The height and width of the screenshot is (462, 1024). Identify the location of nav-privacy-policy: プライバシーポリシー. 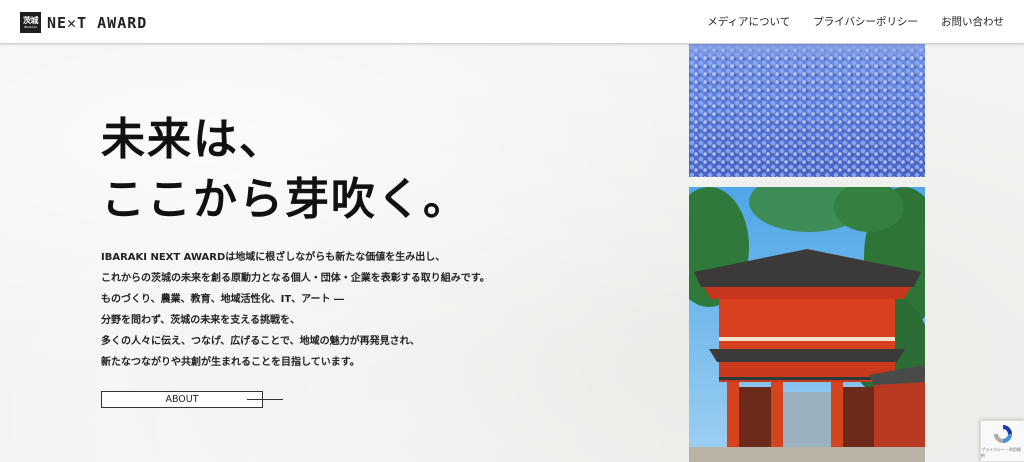
(865, 21).